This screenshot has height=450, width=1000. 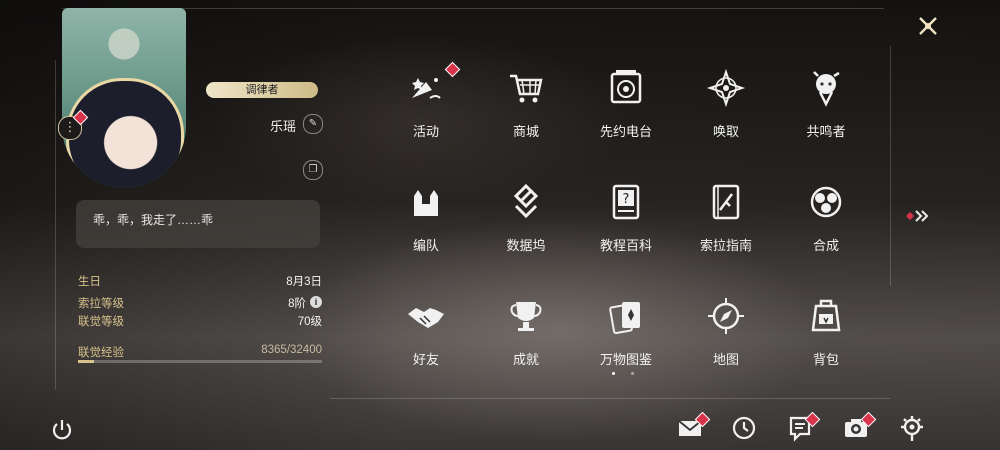 I want to click on player-name: 乐瑶, so click(x=283, y=126).